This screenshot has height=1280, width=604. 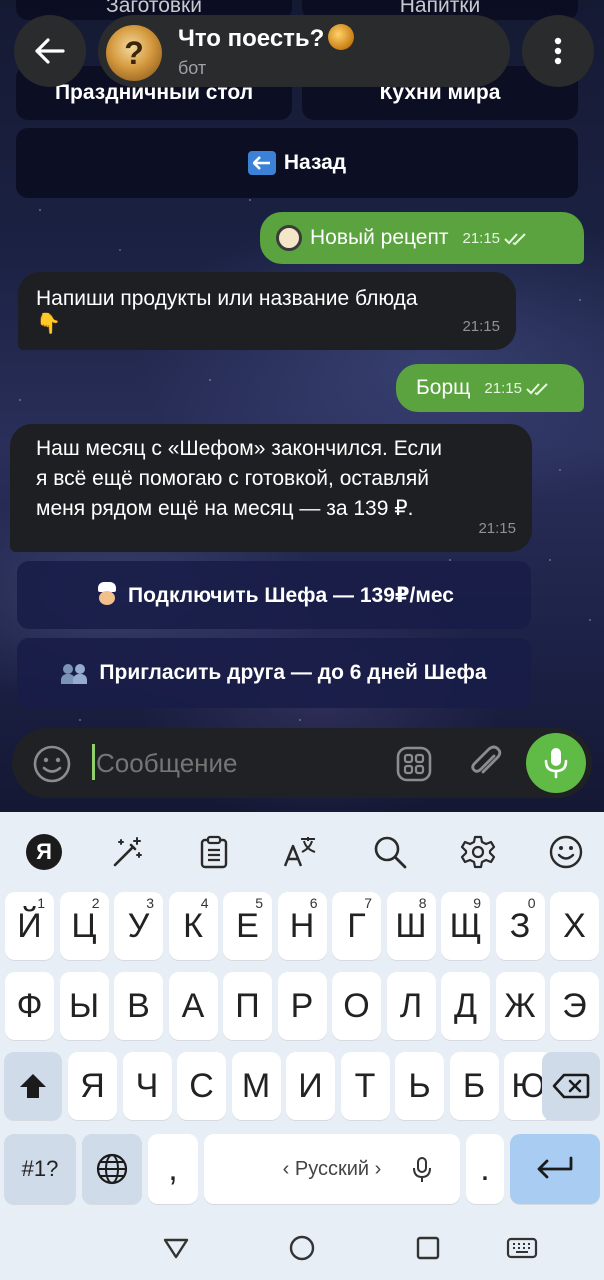 I want to click on back-button, so click(x=50, y=51).